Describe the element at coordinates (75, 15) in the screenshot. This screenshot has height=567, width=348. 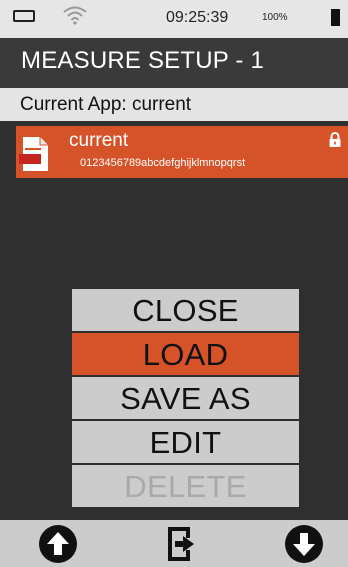
I see `wifi-icon` at that location.